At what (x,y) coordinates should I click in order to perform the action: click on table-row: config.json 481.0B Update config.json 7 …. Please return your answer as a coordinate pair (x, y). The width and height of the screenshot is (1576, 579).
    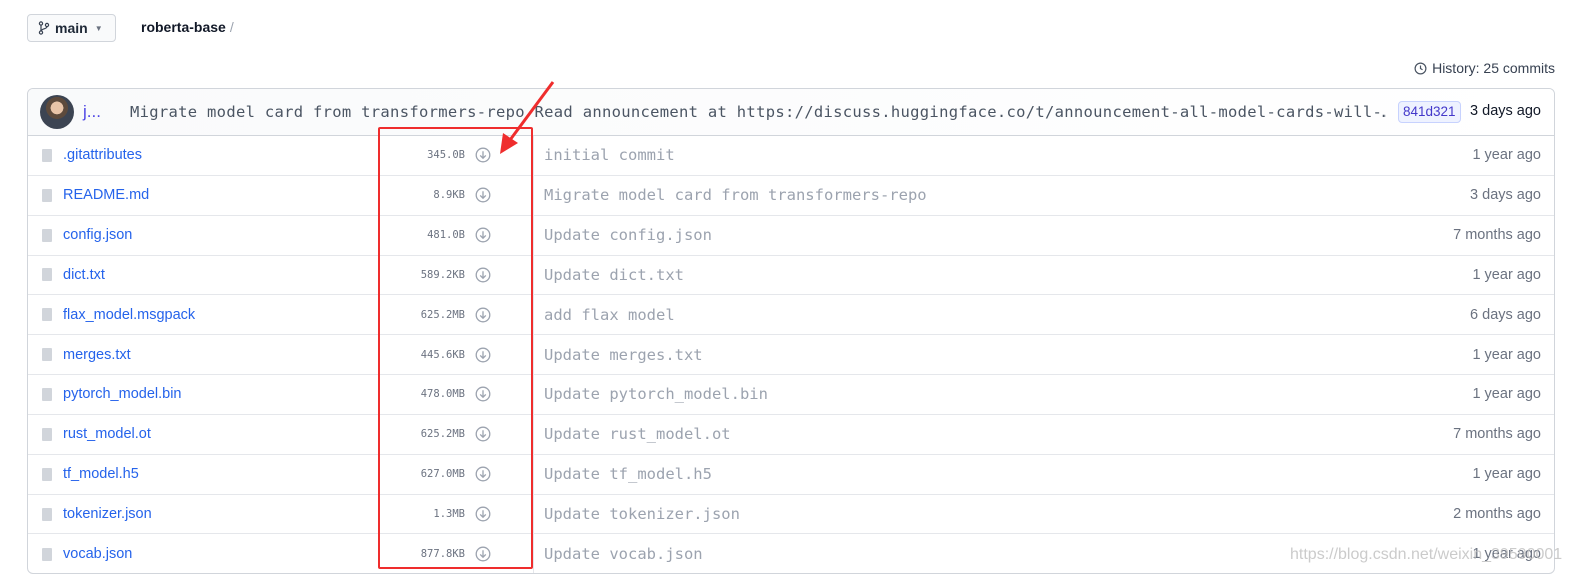
    Looking at the image, I should click on (791, 235).